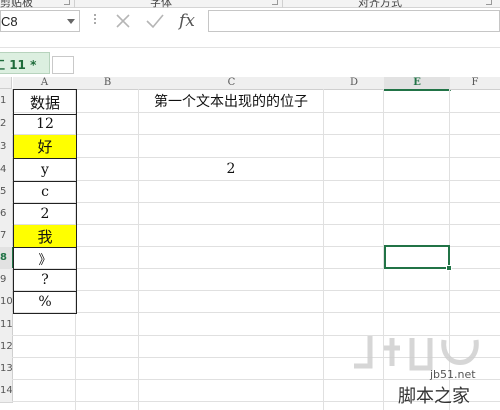 This screenshot has width=500, height=410. Describe the element at coordinates (6, 170) in the screenshot. I see `row-header-4: 4` at that location.